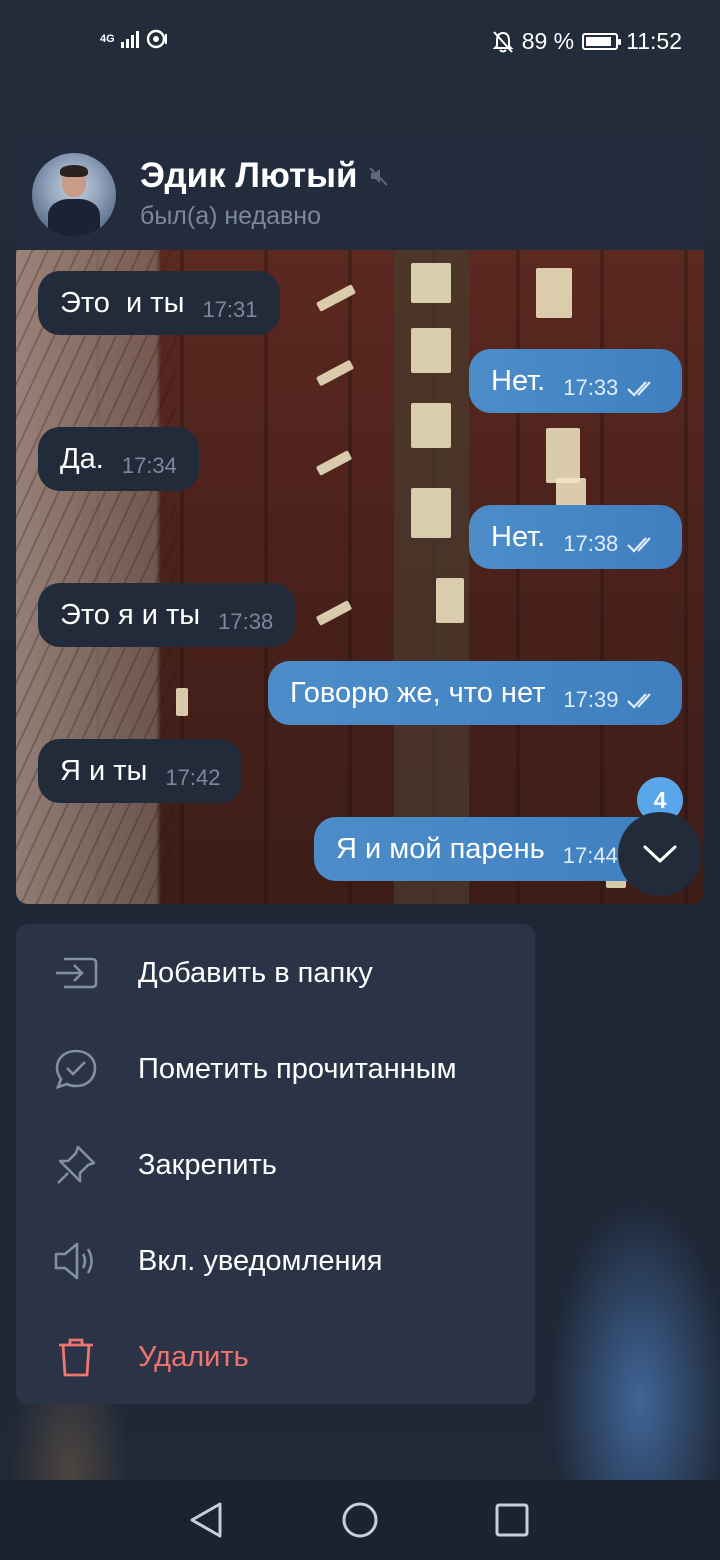 The image size is (720, 1560). What do you see at coordinates (104, 770) in the screenshot?
I see `message-text: Я и ты` at bounding box center [104, 770].